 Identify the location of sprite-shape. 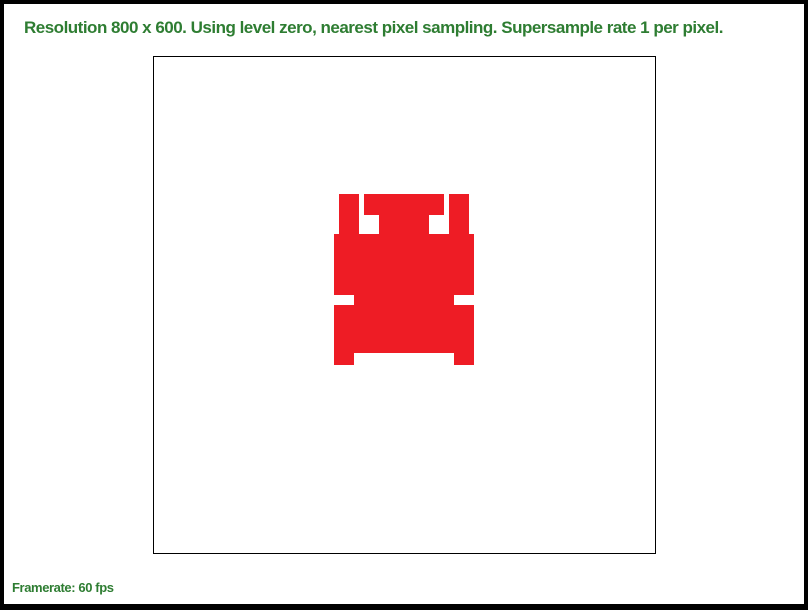
(404, 279).